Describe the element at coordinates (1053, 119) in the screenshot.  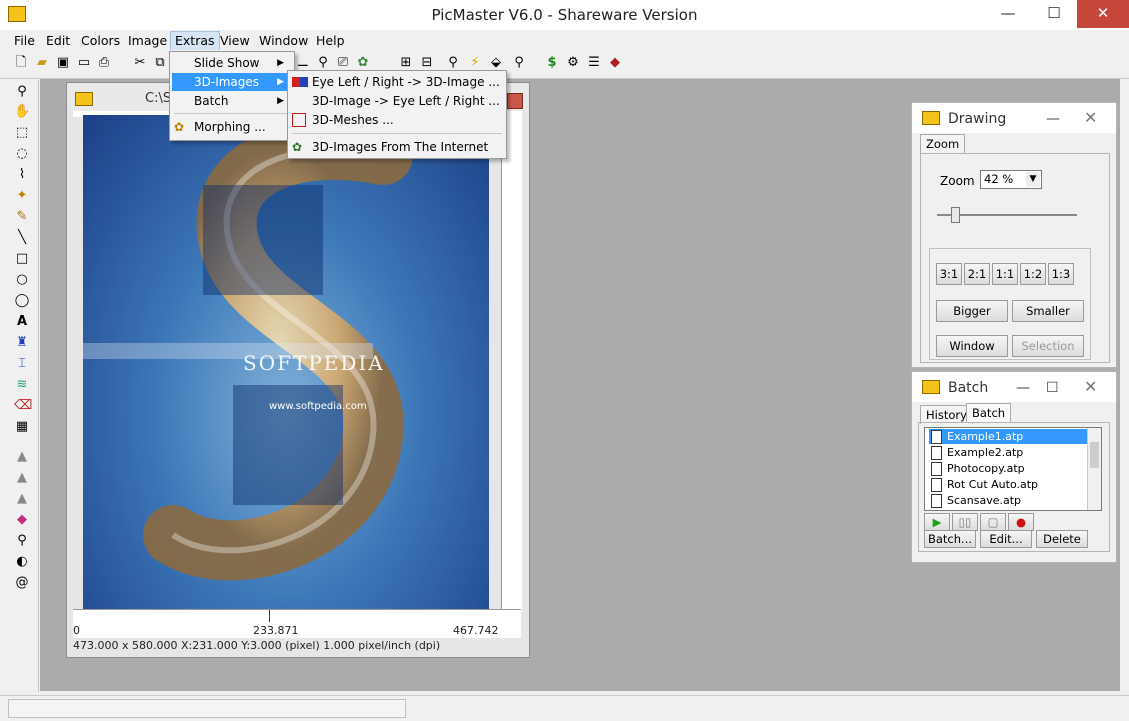
I see `drawing-panel-minimize: —` at that location.